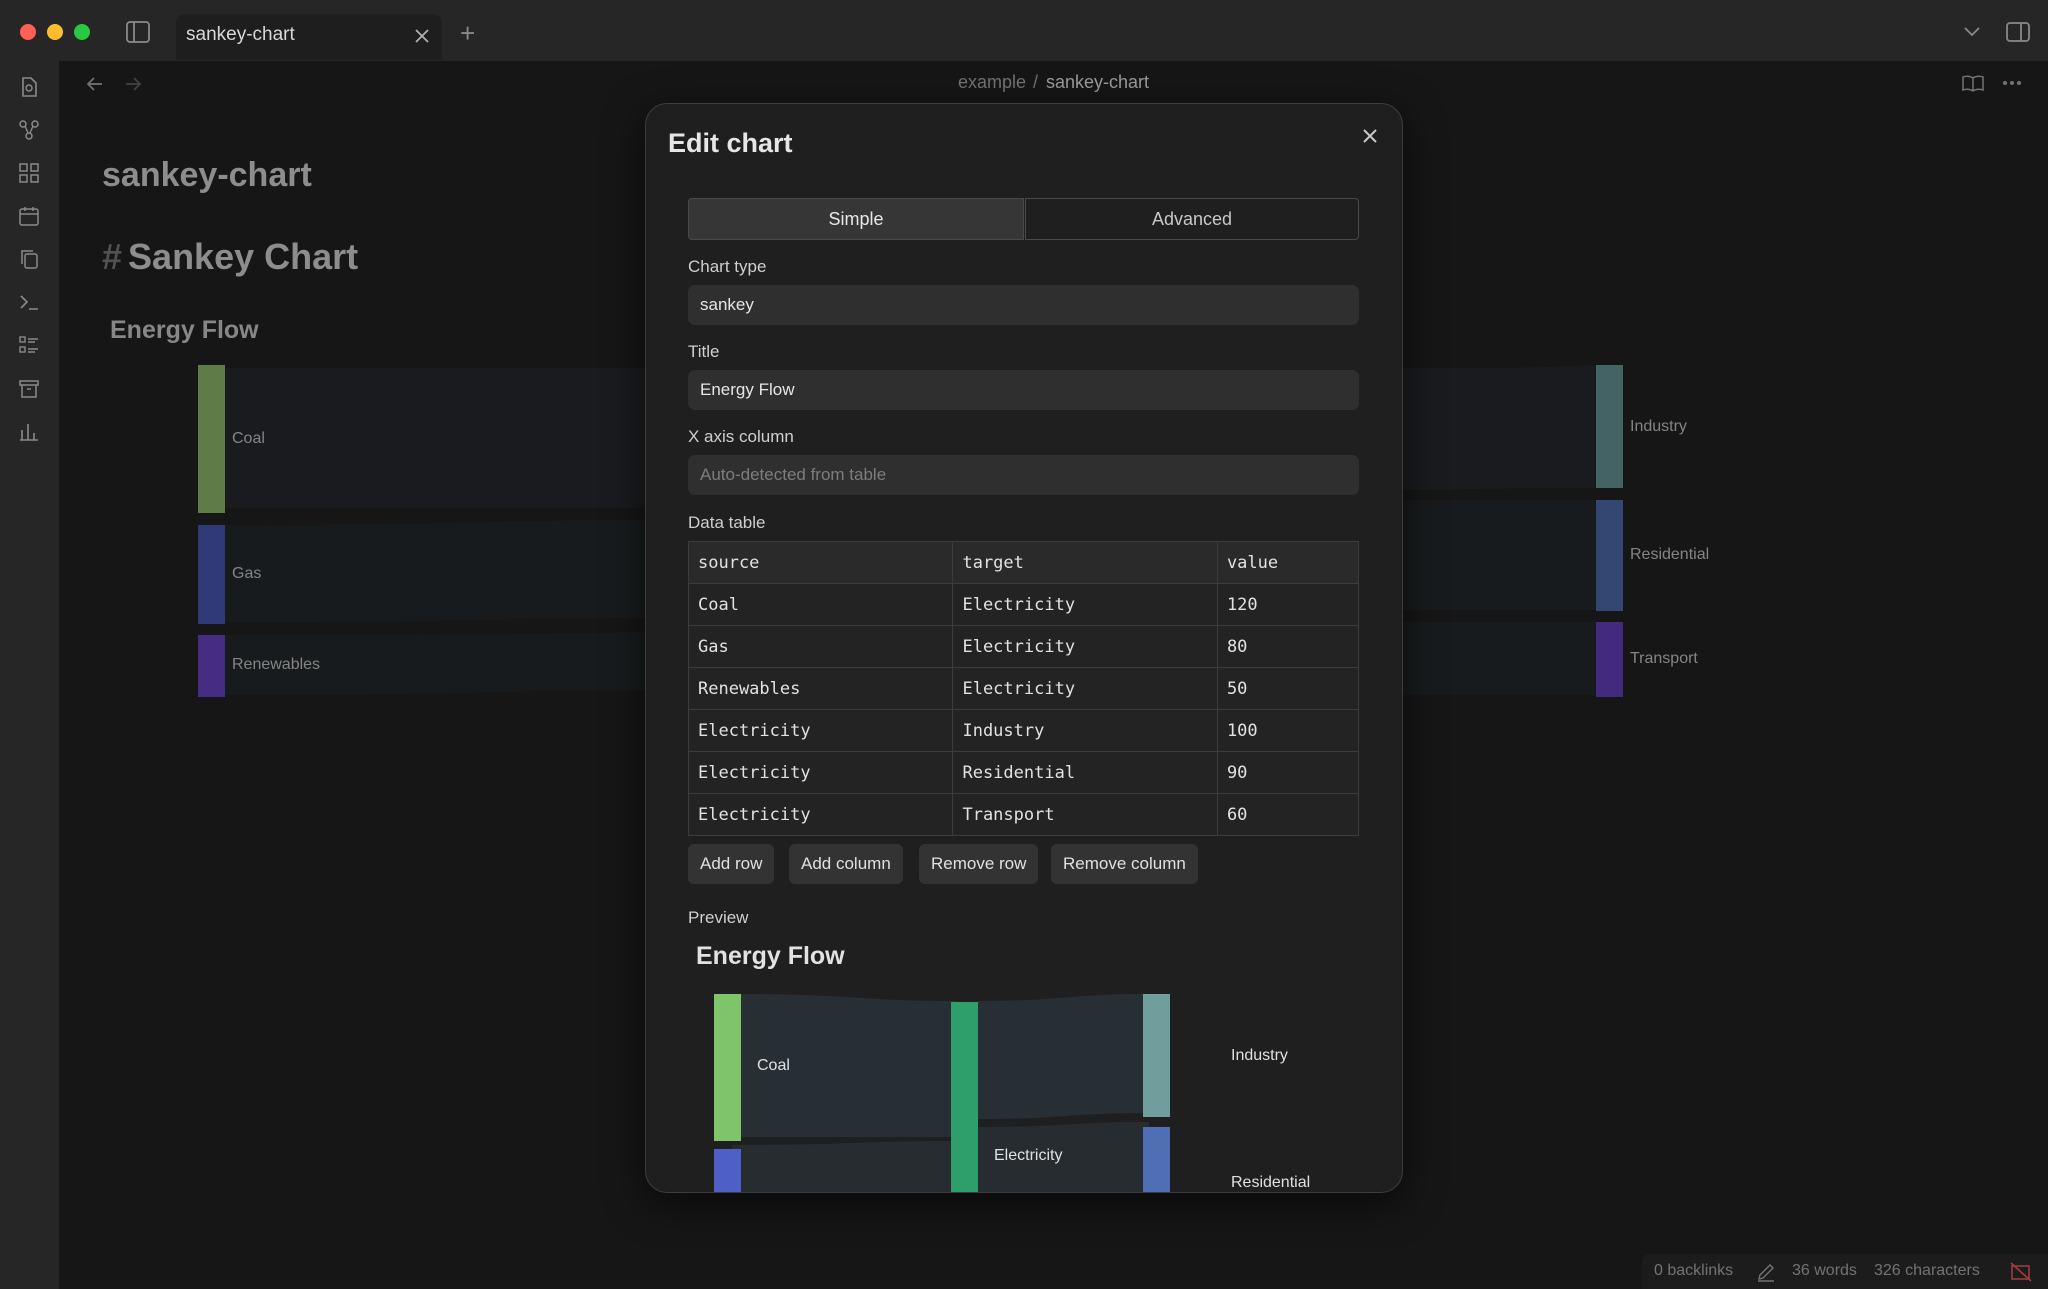 This screenshot has height=1289, width=2048. I want to click on modal-title: Edit chart, so click(730, 143).